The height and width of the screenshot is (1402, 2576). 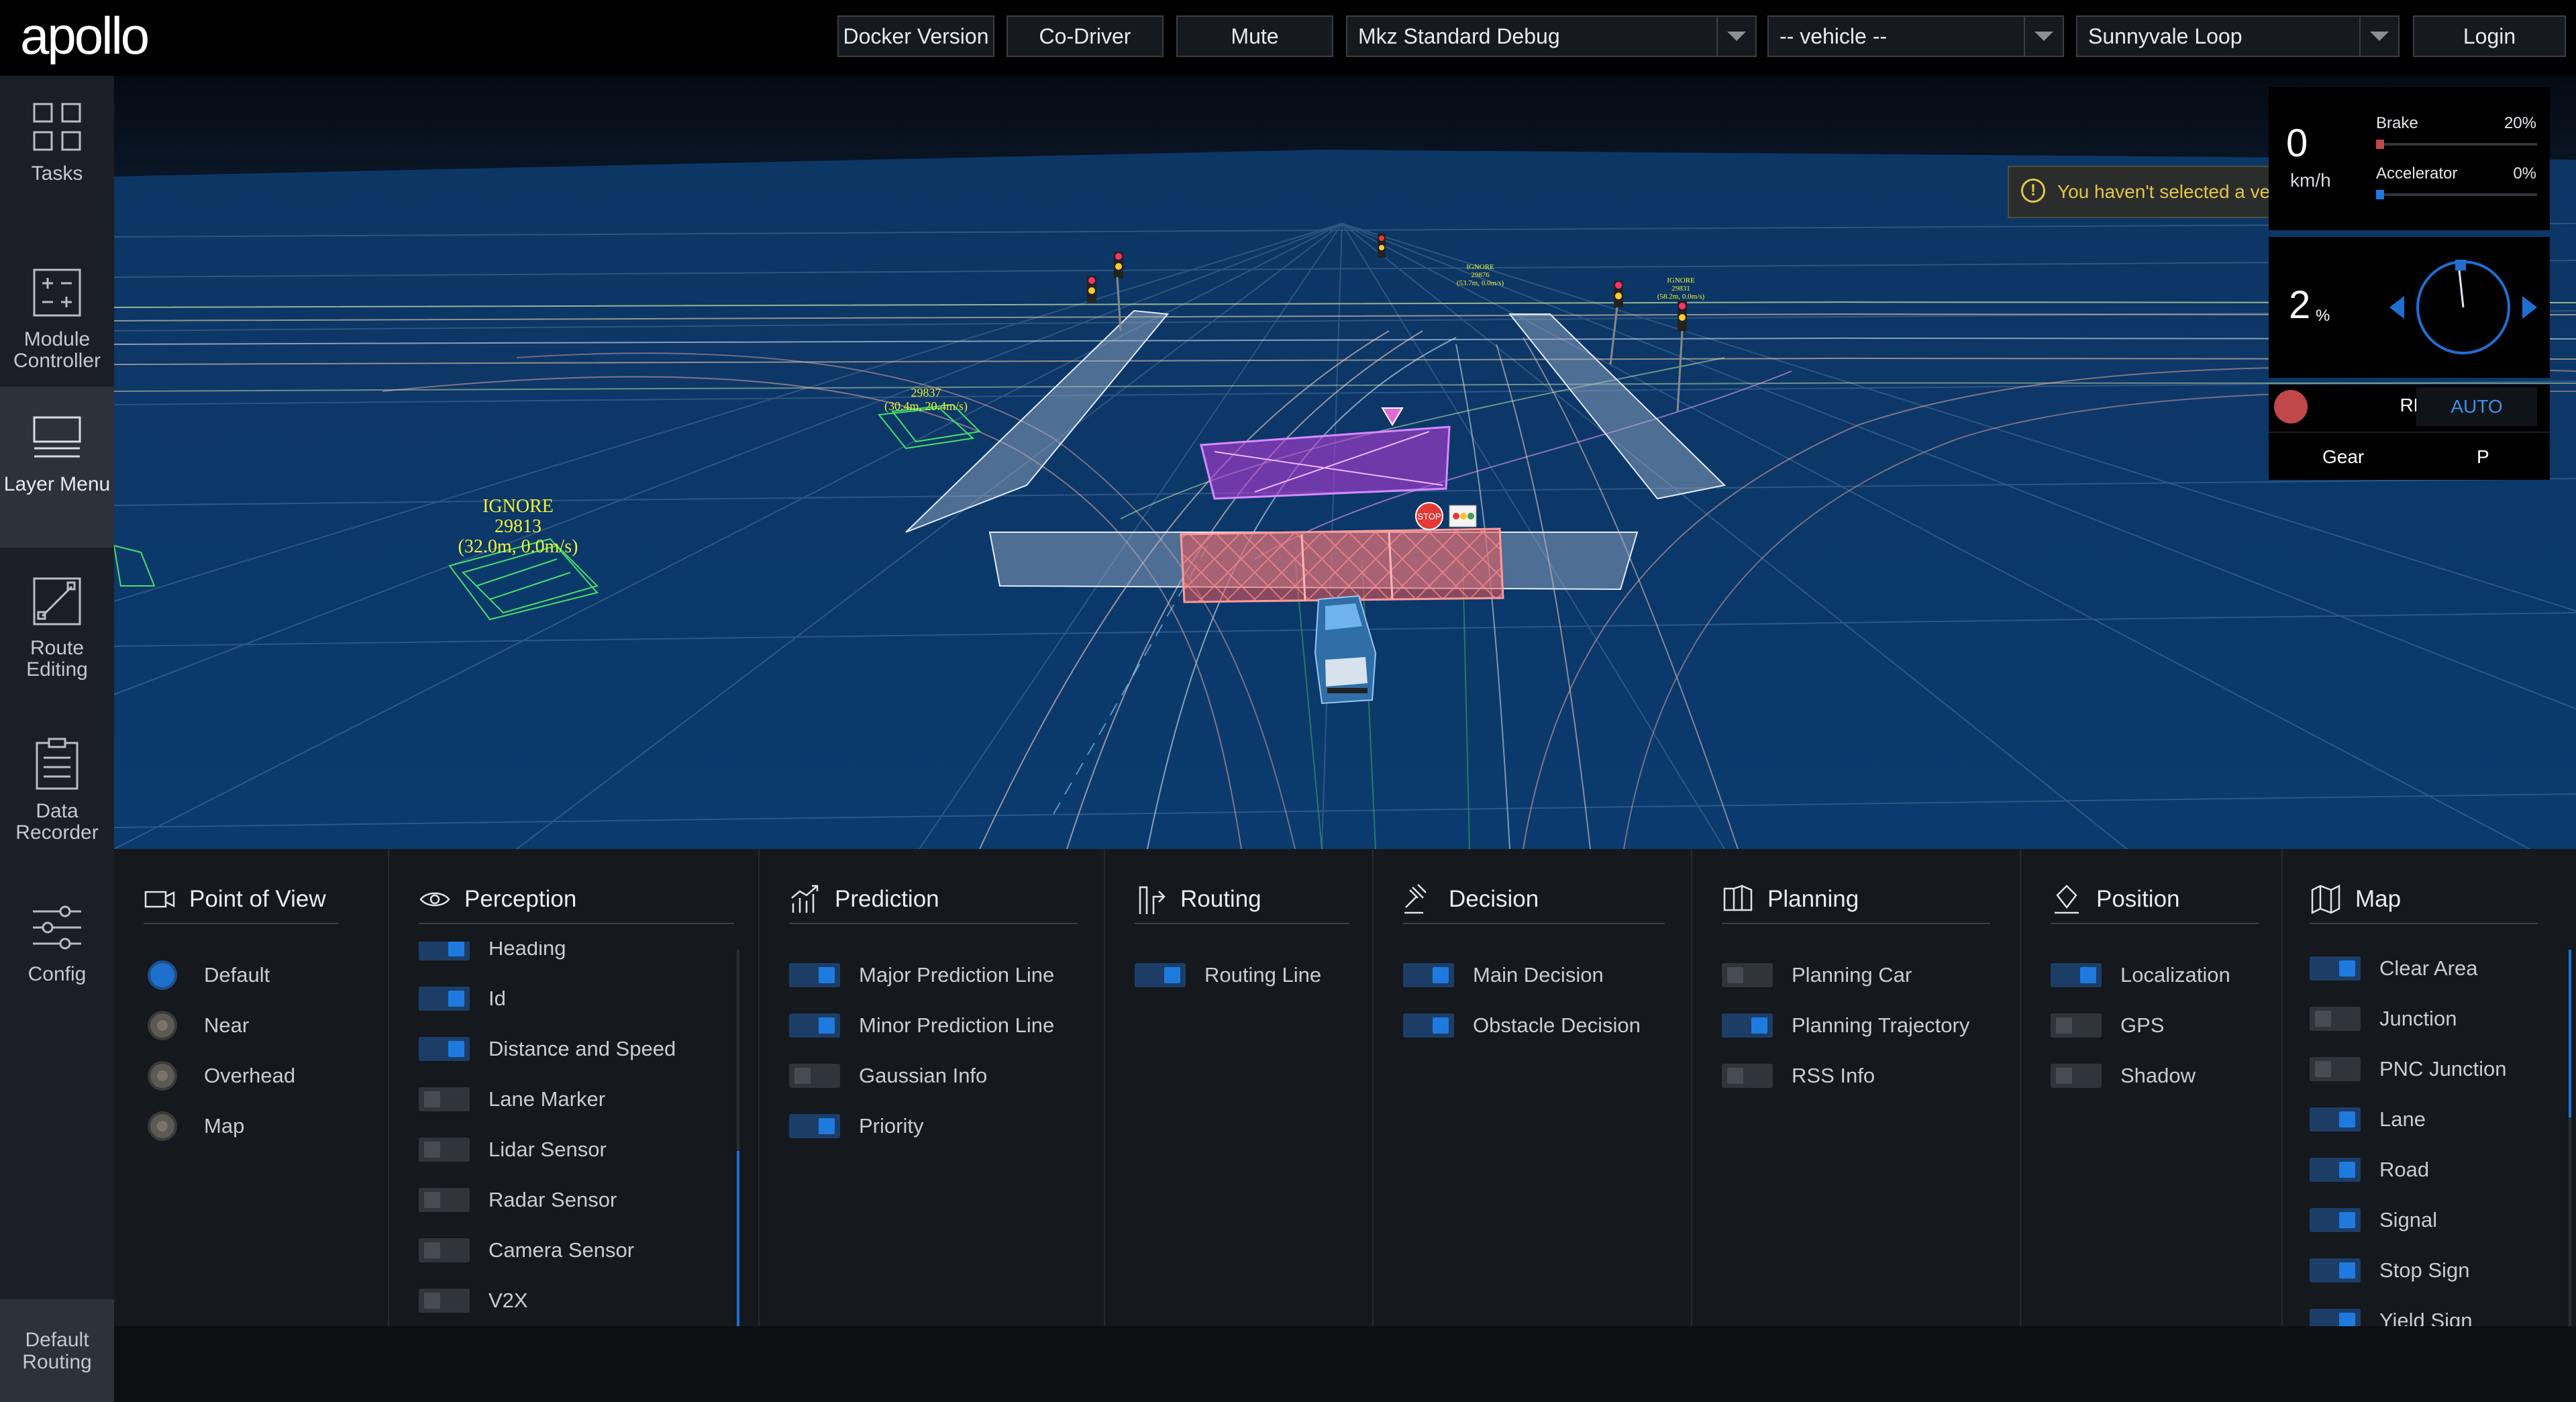 What do you see at coordinates (57, 957) in the screenshot?
I see `sidebar-item-config: Config` at bounding box center [57, 957].